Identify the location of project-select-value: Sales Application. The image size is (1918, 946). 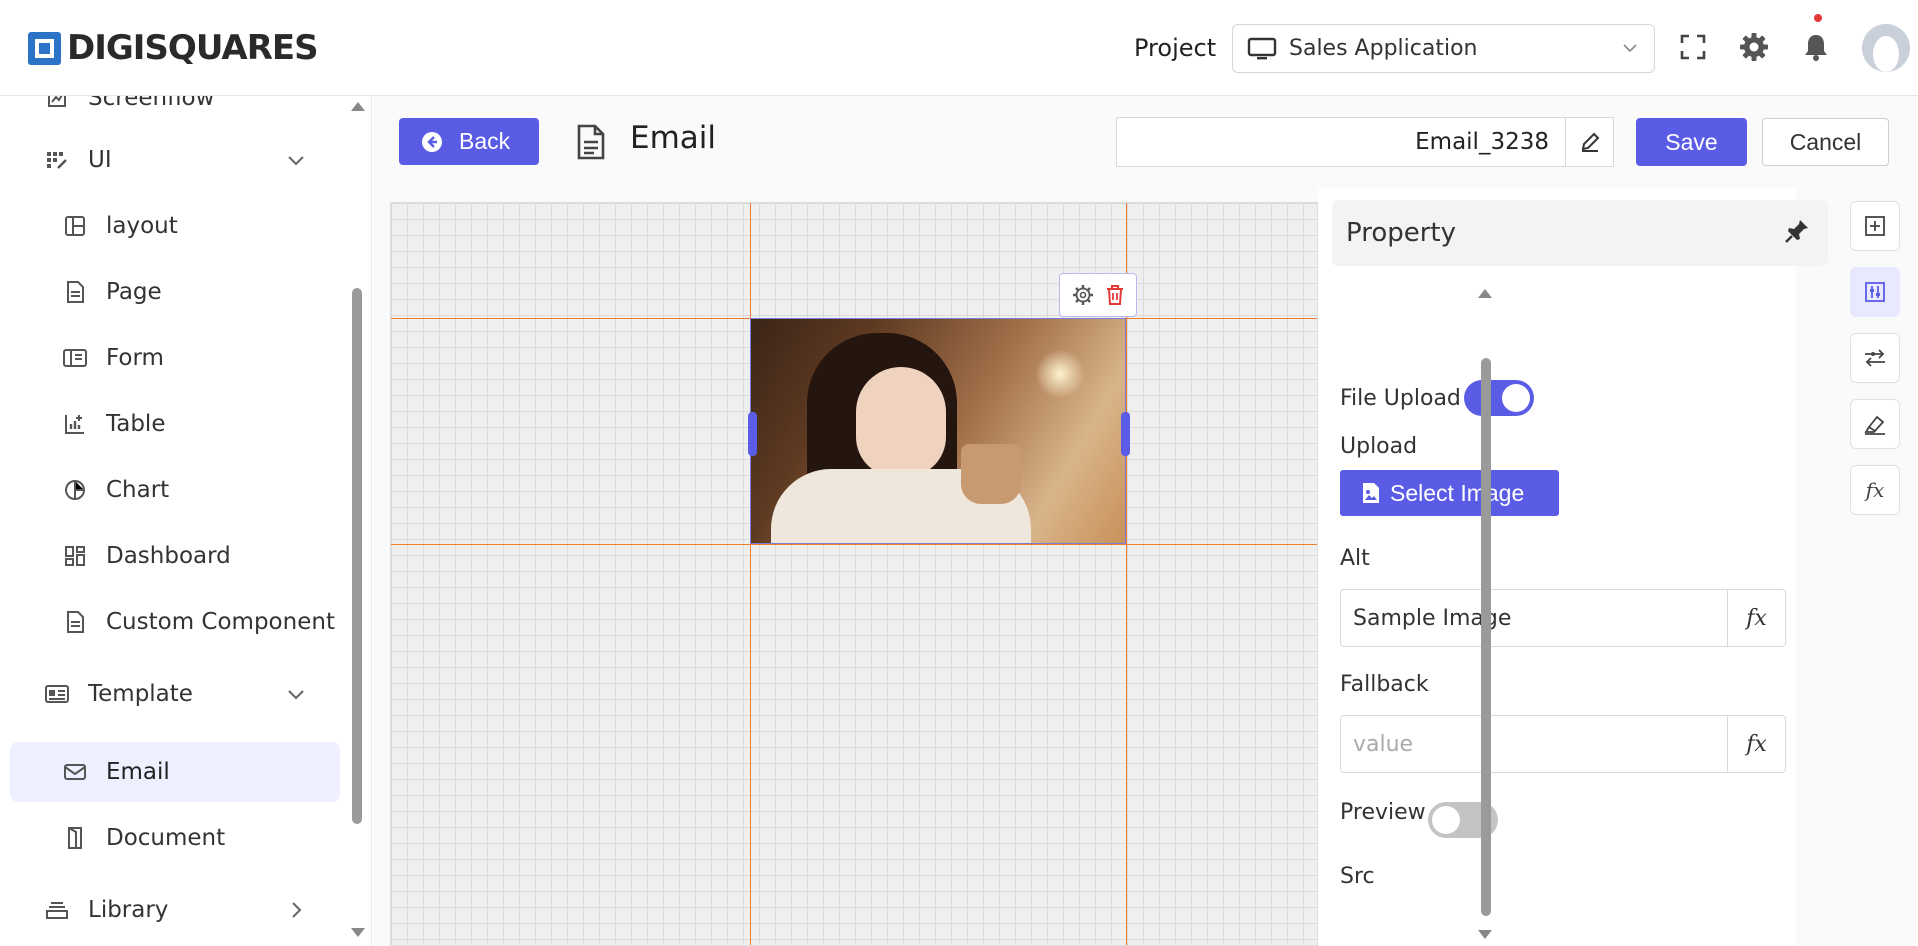
(1383, 48).